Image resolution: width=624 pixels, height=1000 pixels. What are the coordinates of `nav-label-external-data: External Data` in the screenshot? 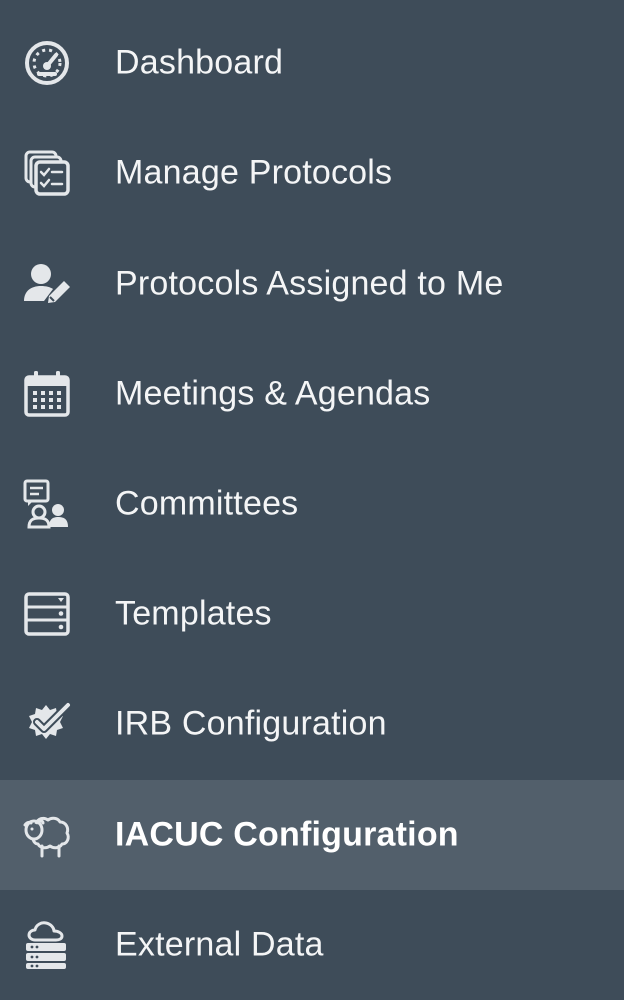 It's located at (219, 944).